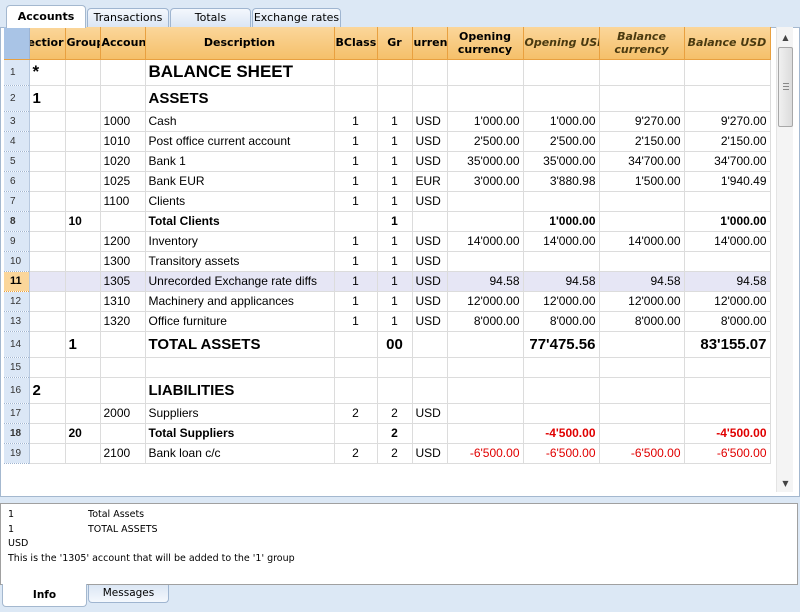 The height and width of the screenshot is (612, 800). I want to click on cell-description: Total Clients, so click(240, 221).